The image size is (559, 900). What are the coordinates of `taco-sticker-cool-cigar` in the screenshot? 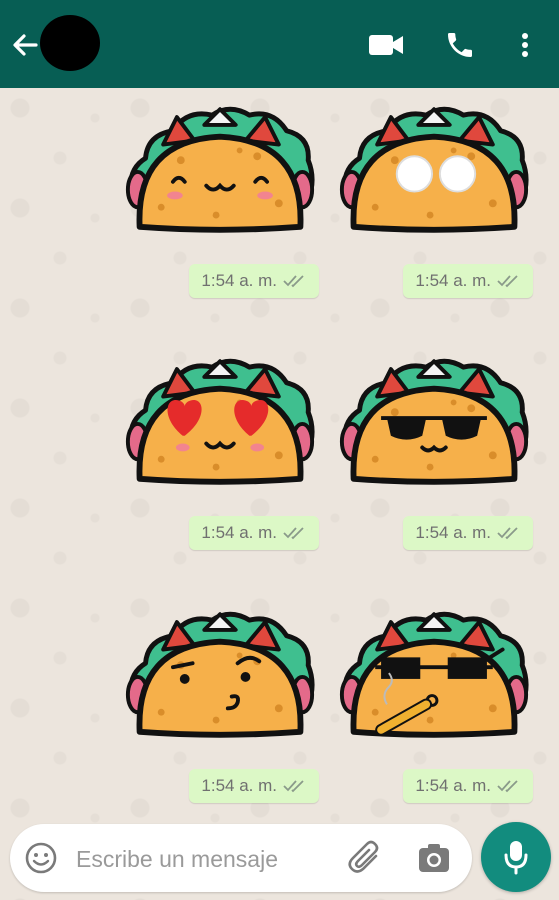 It's located at (434, 675).